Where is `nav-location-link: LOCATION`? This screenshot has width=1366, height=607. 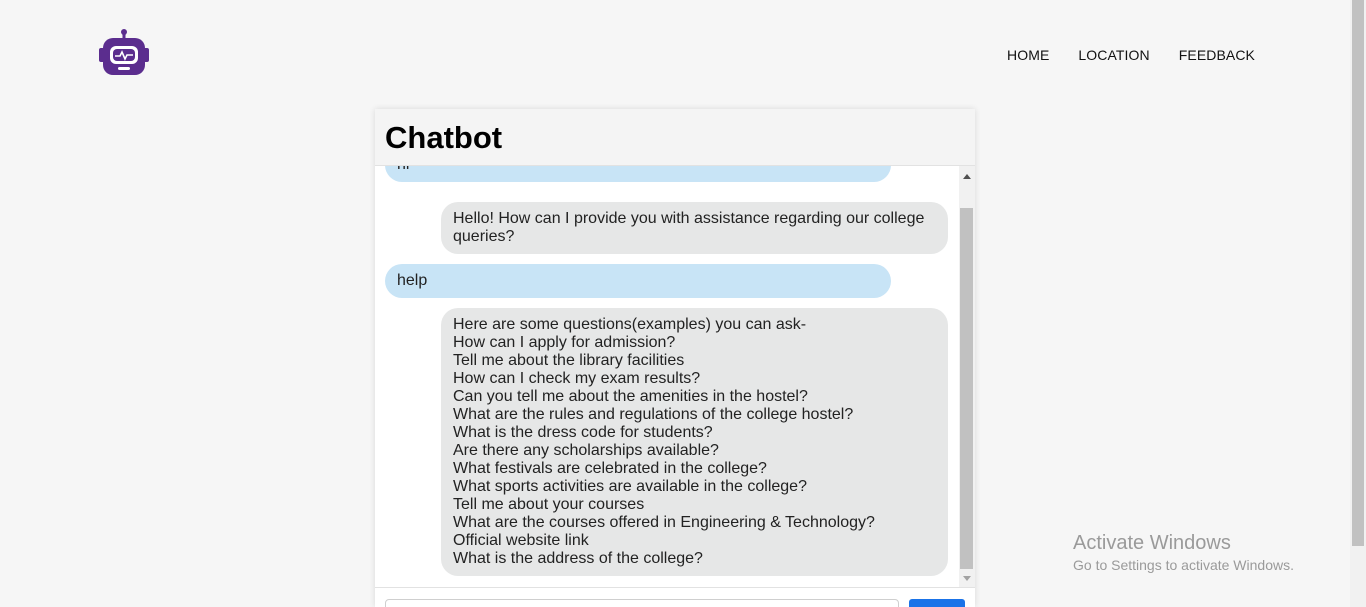 nav-location-link: LOCATION is located at coordinates (1113, 55).